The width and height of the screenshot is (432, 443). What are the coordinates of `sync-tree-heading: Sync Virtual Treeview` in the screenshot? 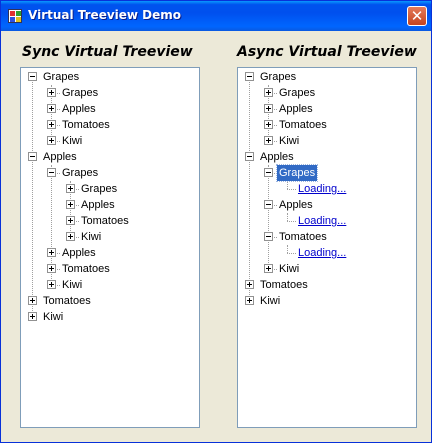 It's located at (107, 52).